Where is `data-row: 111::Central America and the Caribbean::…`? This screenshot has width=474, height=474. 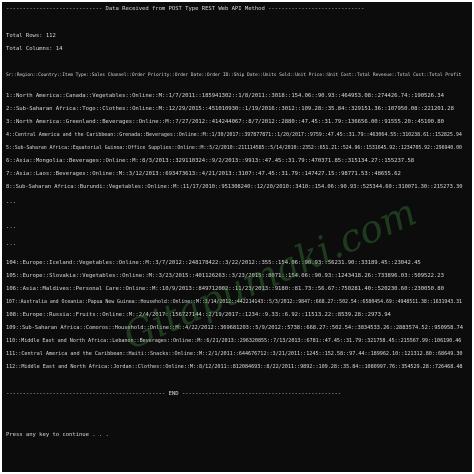
data-row: 111::Central America and the Caribbean::… is located at coordinates (234, 354).